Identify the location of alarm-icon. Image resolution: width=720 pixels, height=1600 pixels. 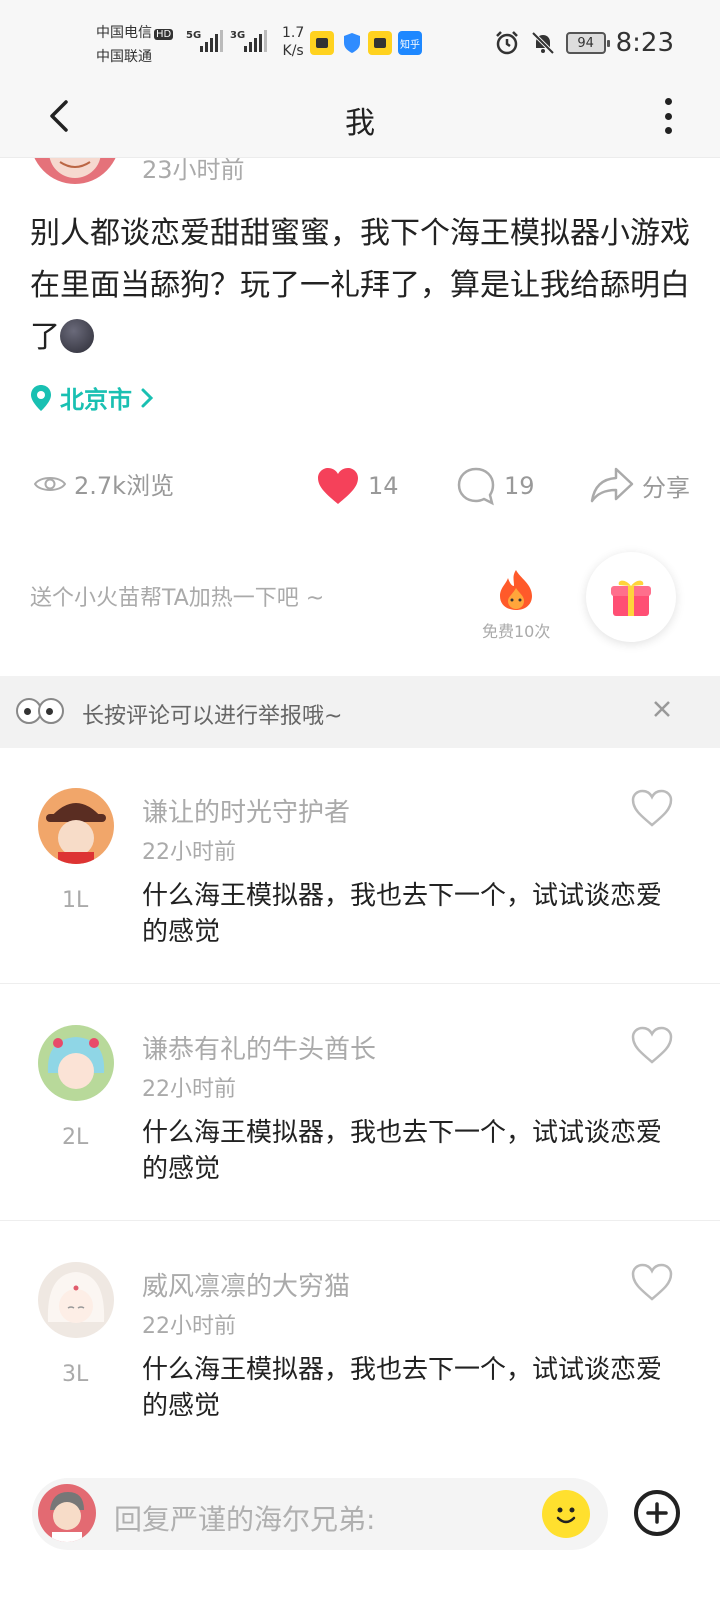
(506, 43).